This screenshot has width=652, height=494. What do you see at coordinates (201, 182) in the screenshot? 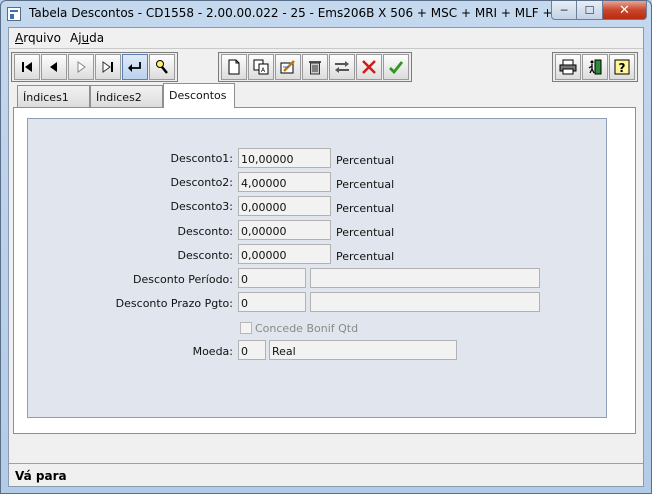
I see `desconto2-label: Desconto2:` at bounding box center [201, 182].